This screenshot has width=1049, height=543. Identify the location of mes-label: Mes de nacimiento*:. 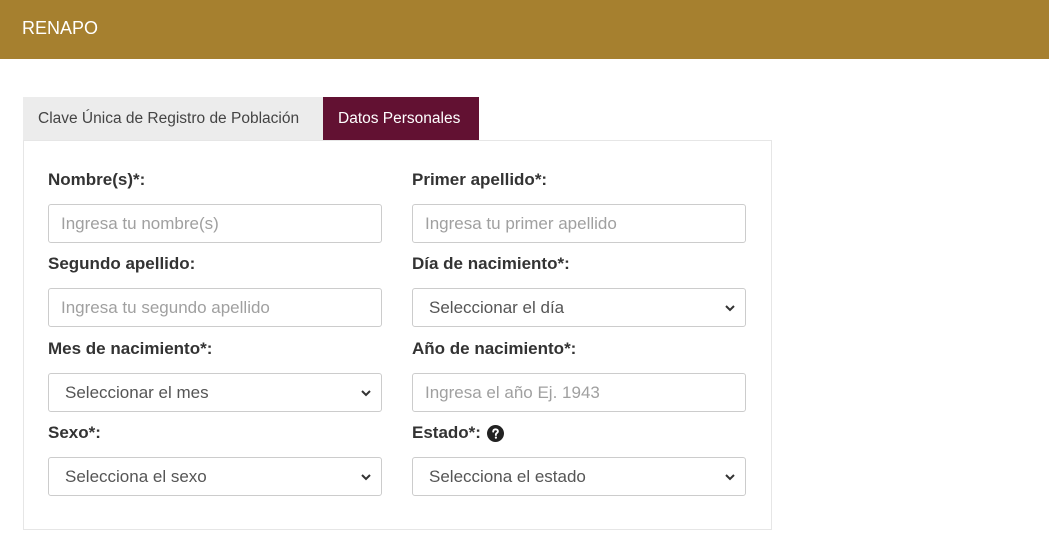
(130, 348).